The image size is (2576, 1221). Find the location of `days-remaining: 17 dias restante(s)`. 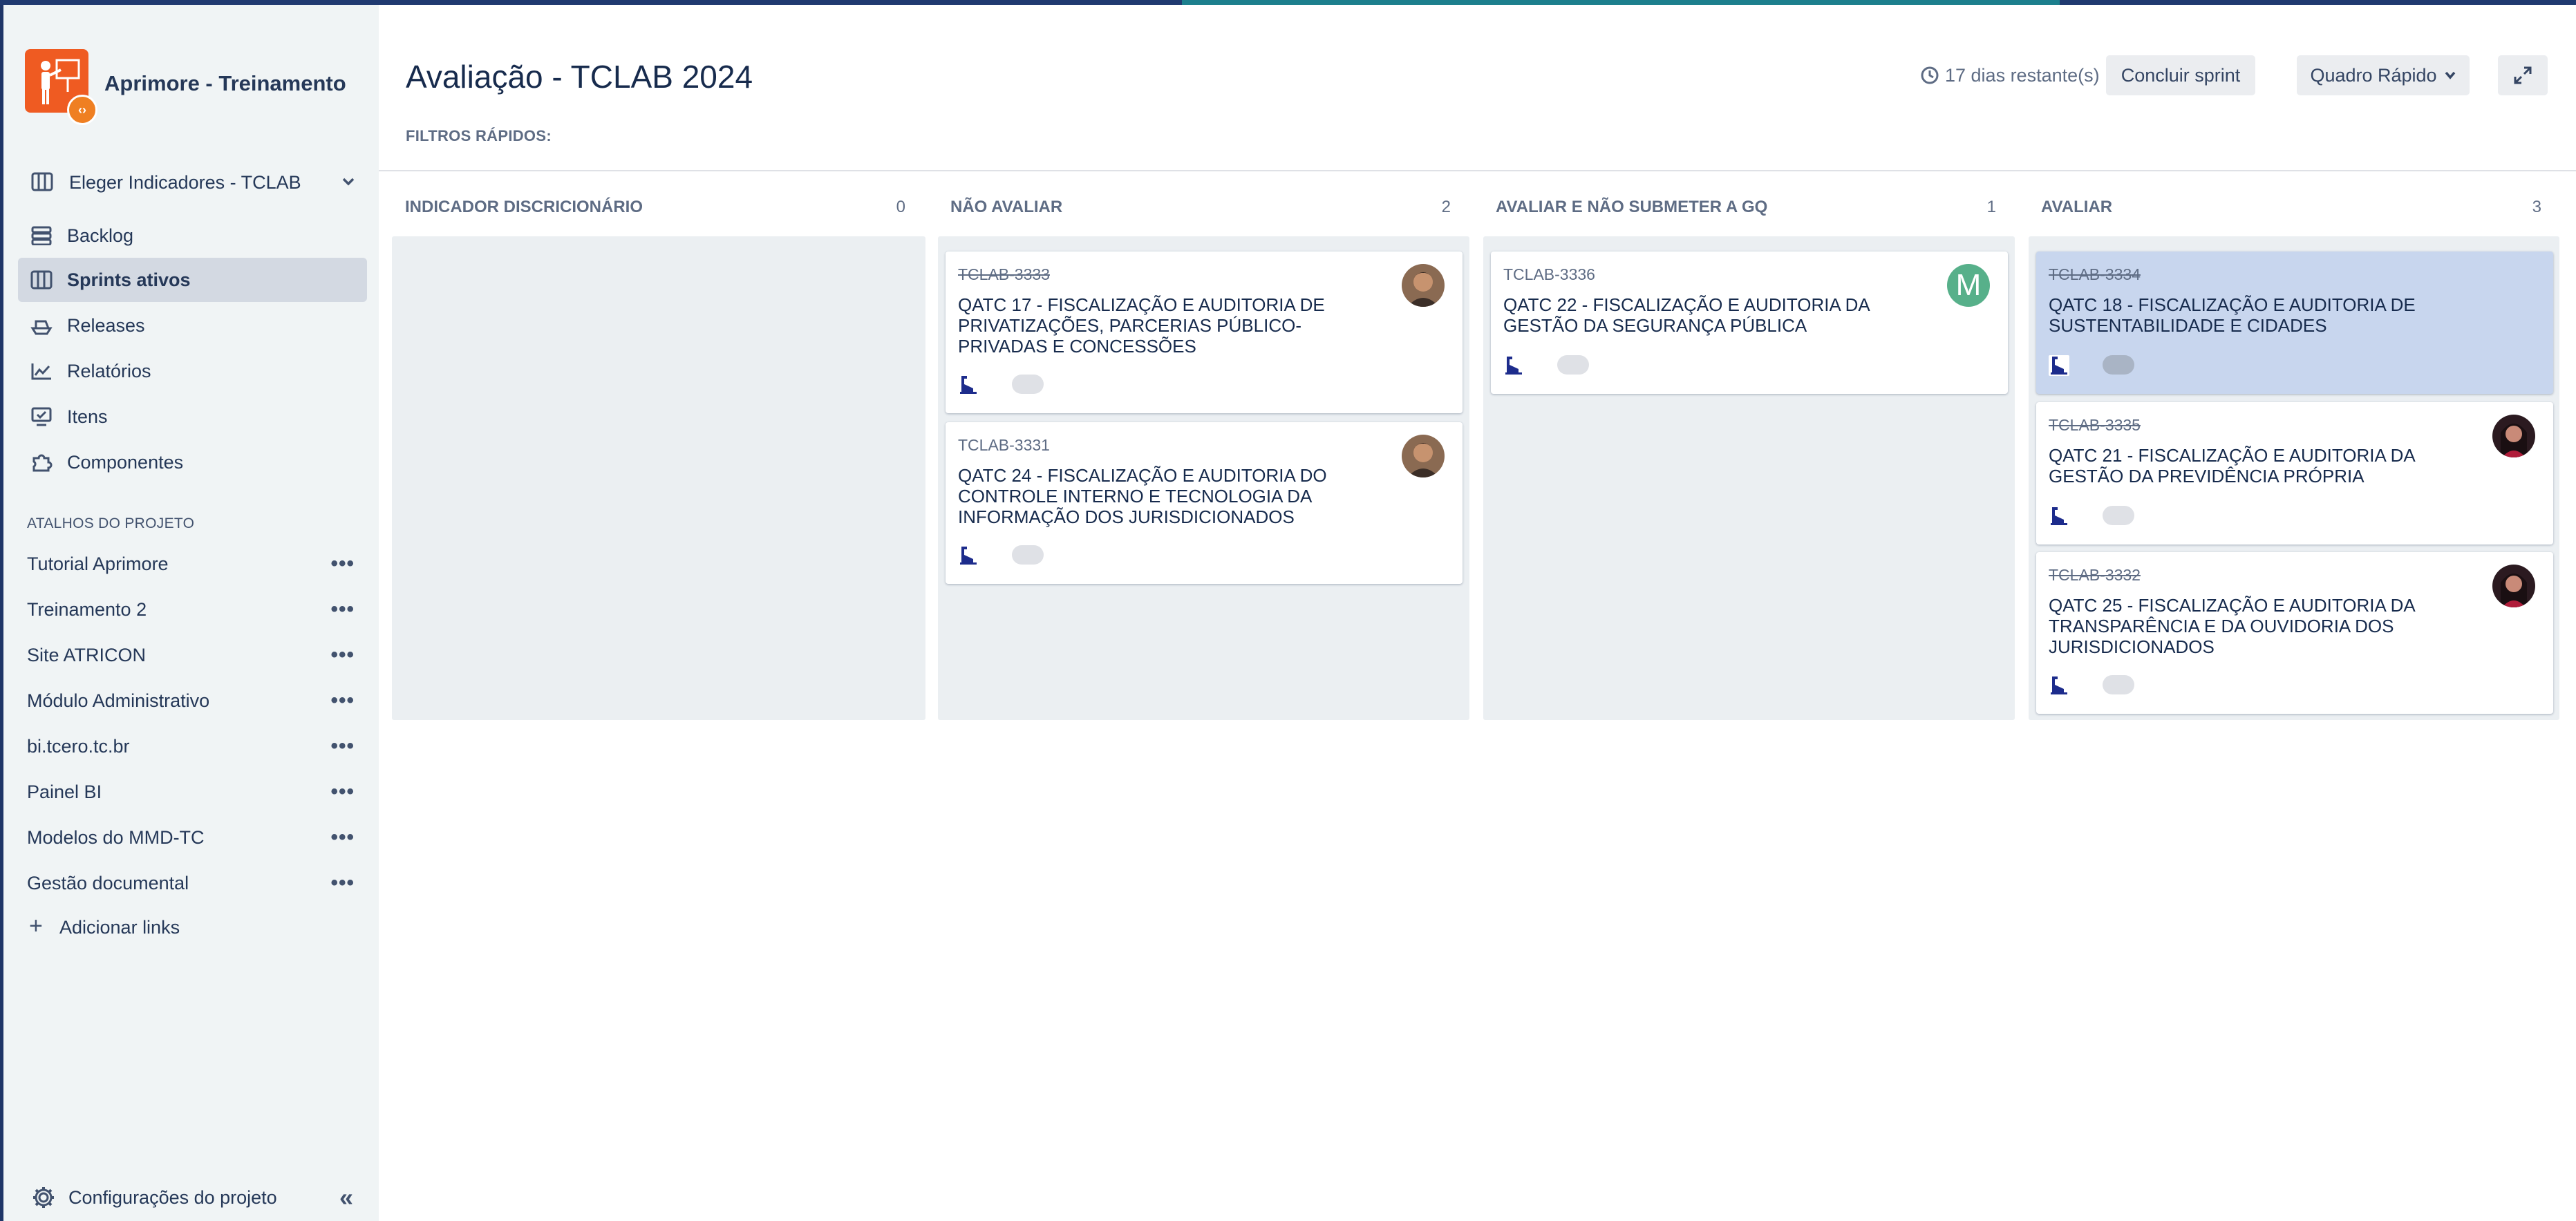

days-remaining: 17 dias restante(s) is located at coordinates (2010, 75).